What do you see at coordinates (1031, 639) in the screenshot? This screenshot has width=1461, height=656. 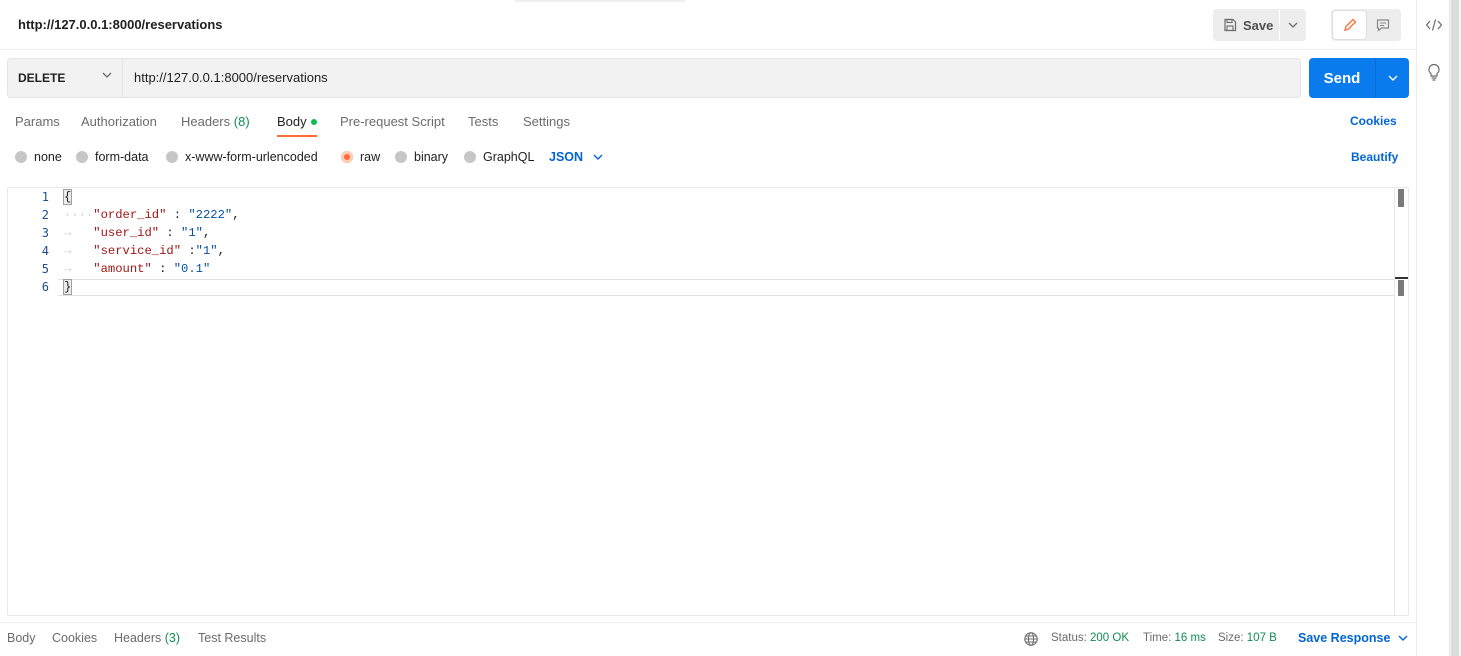 I see `globe-icon` at bounding box center [1031, 639].